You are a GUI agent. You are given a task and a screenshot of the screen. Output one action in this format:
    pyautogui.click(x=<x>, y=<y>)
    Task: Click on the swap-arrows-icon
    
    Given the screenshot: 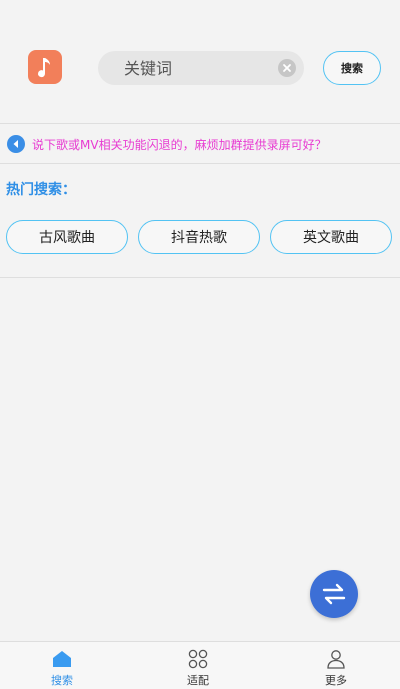 What is the action you would take?
    pyautogui.click(x=334, y=594)
    